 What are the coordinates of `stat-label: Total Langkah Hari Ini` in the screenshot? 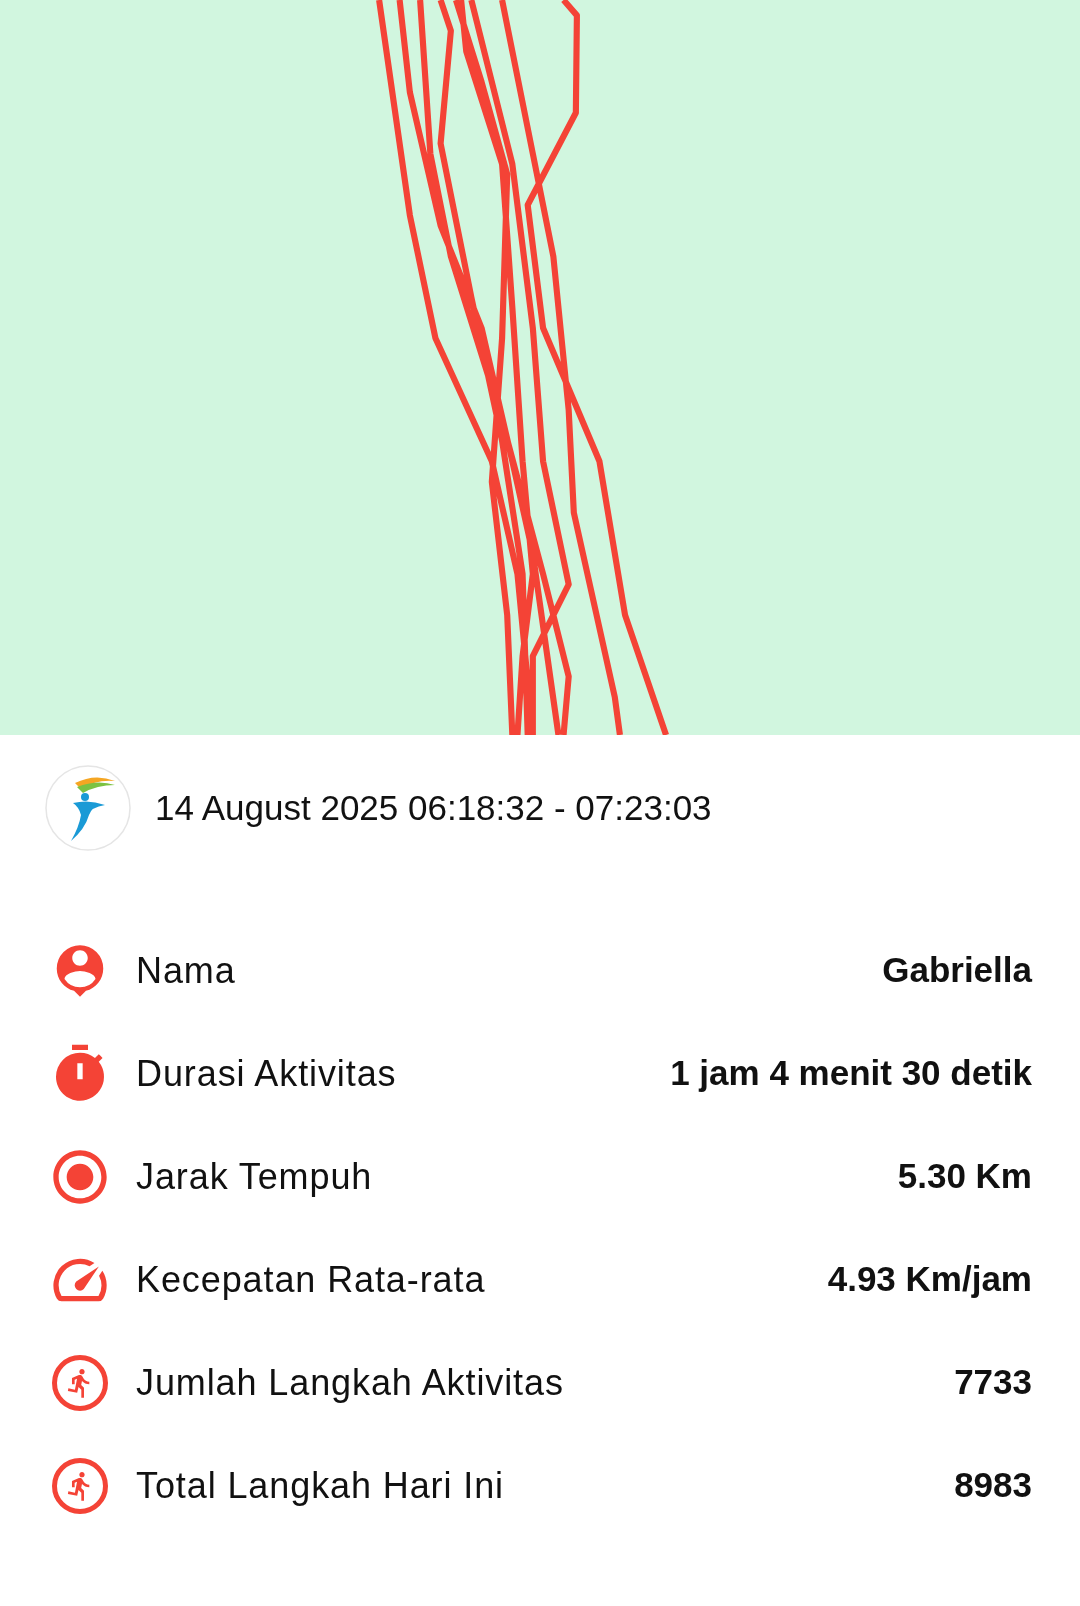 It's located at (320, 1485).